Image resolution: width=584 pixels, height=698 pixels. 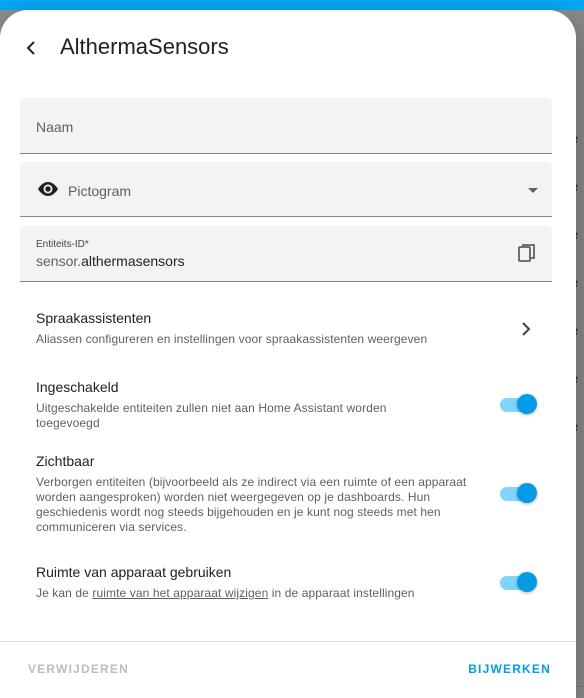 I want to click on app-header-bar, so click(x=292, y=5).